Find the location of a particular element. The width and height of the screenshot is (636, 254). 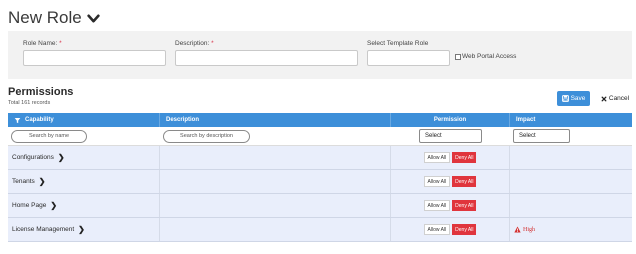

cancel-button: Cancel is located at coordinates (615, 98).